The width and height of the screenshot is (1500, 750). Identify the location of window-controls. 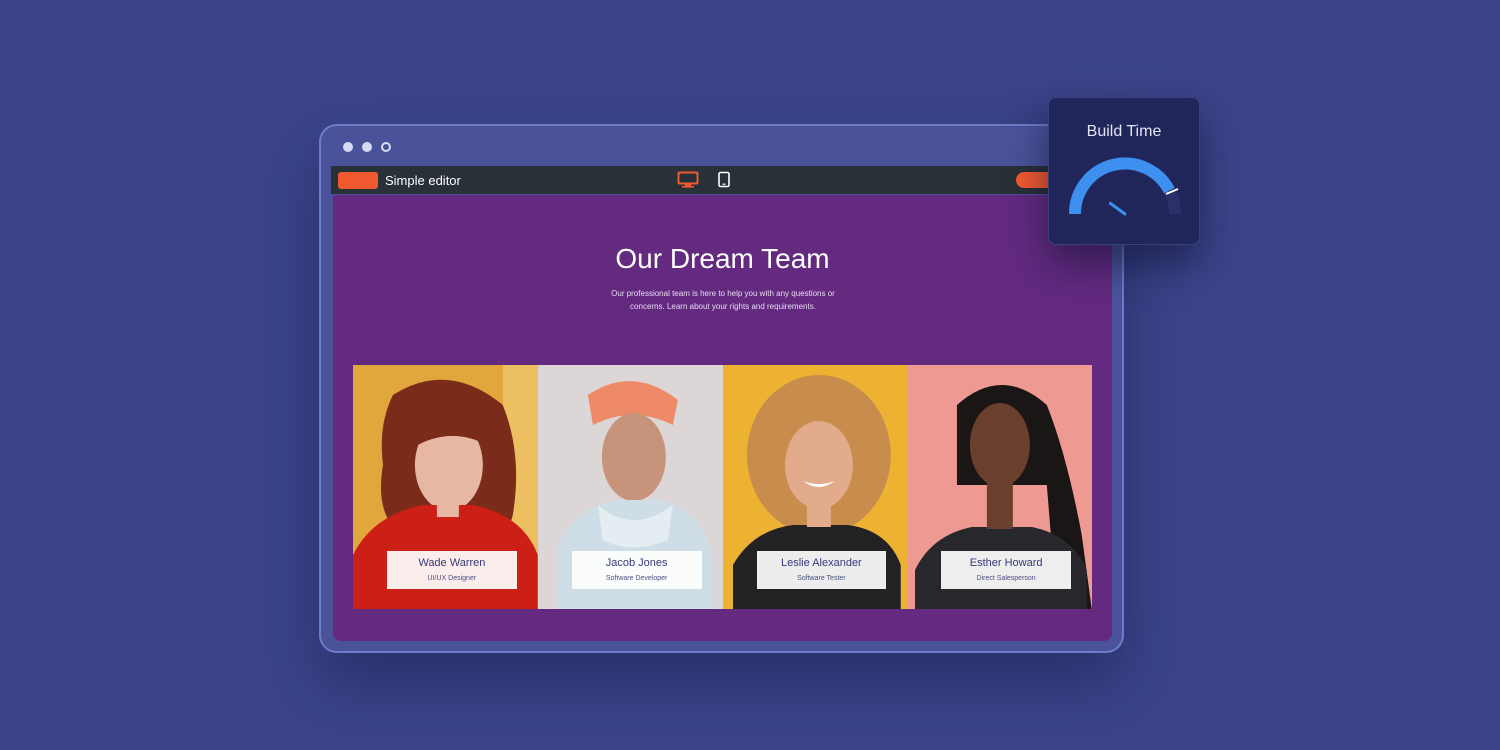
(367, 147).